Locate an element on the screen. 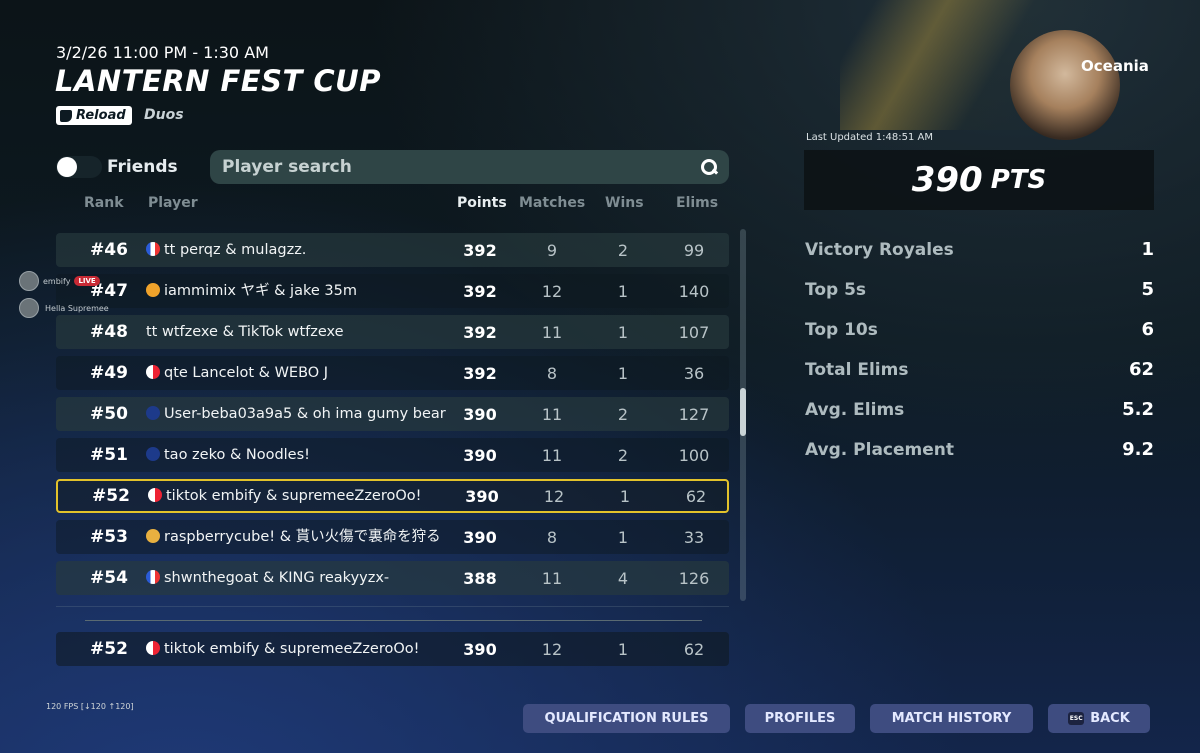  mode-badge: Reload is located at coordinates (94, 115).